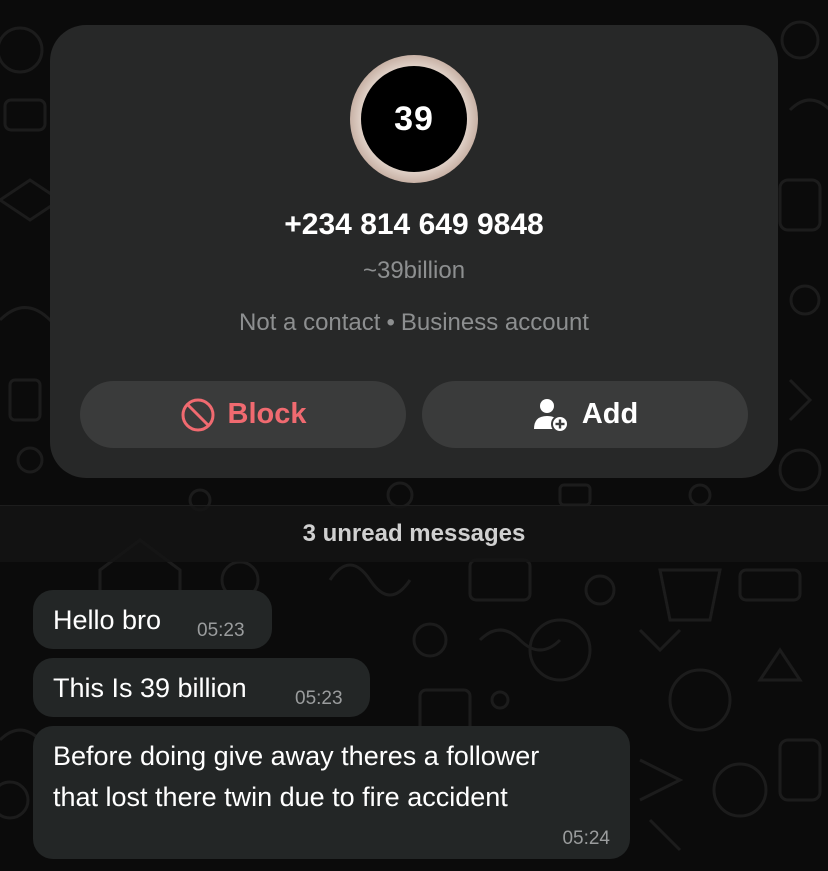 This screenshot has height=871, width=828. What do you see at coordinates (107, 620) in the screenshot?
I see `message-text: Hello bro` at bounding box center [107, 620].